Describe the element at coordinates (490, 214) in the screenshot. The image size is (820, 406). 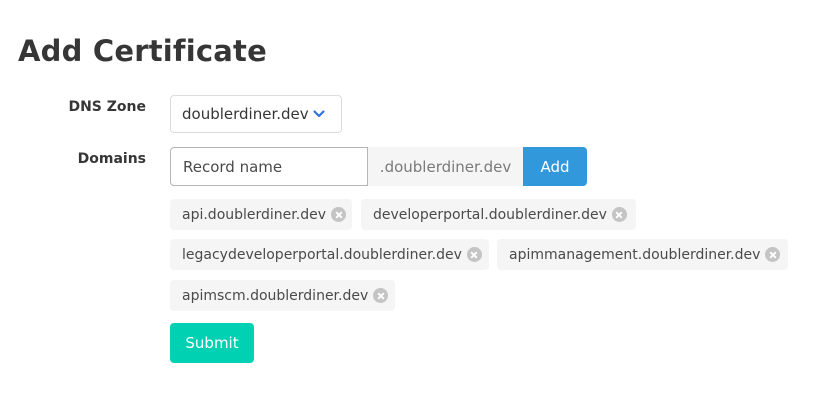
I see `domain-tag-label: developerportal.doublerdiner.dev` at that location.